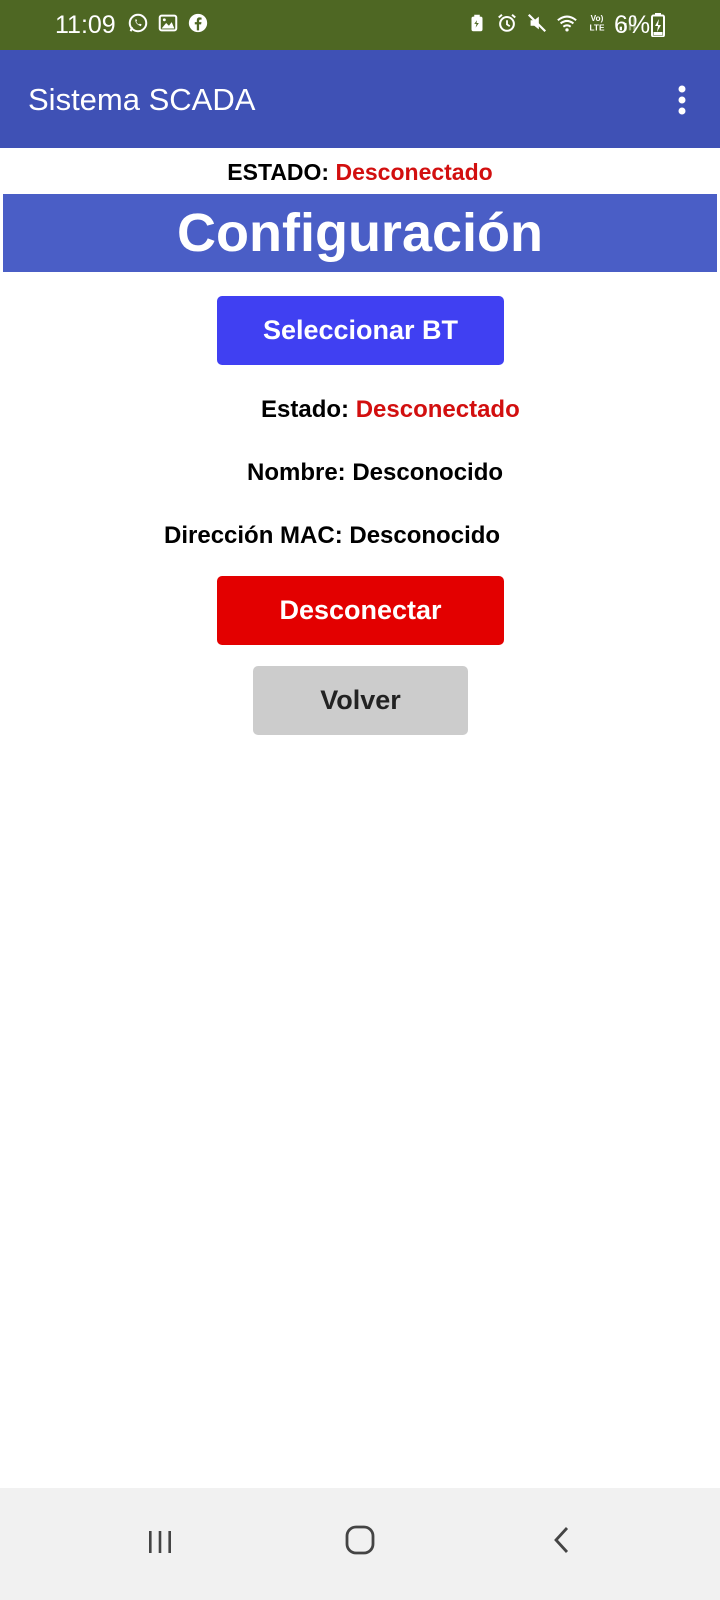 Image resolution: width=720 pixels, height=1600 pixels. I want to click on notification-icons, so click(168, 23).